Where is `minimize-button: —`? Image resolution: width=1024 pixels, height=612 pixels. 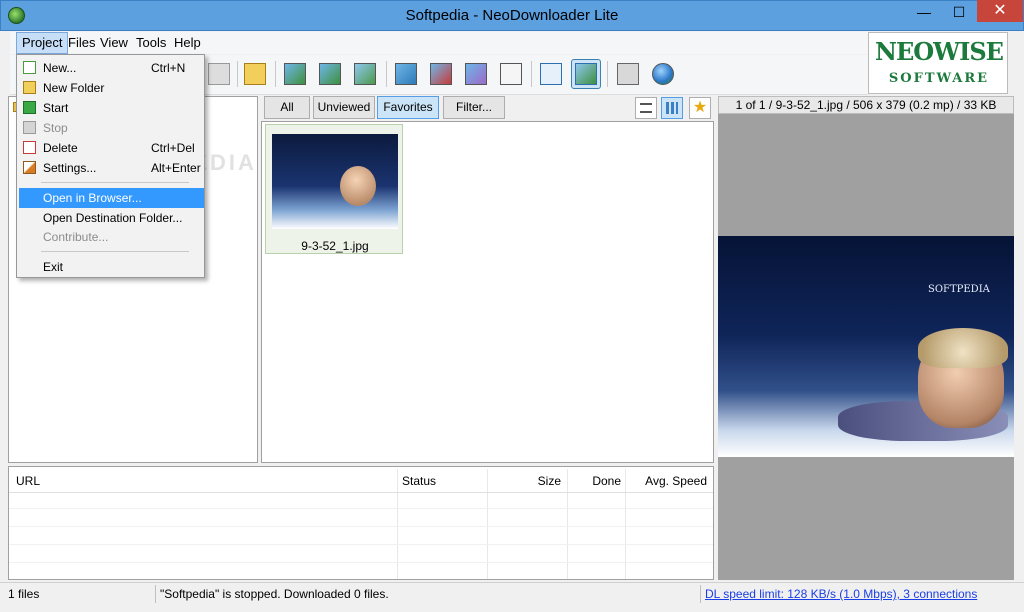 minimize-button: — is located at coordinates (924, 13).